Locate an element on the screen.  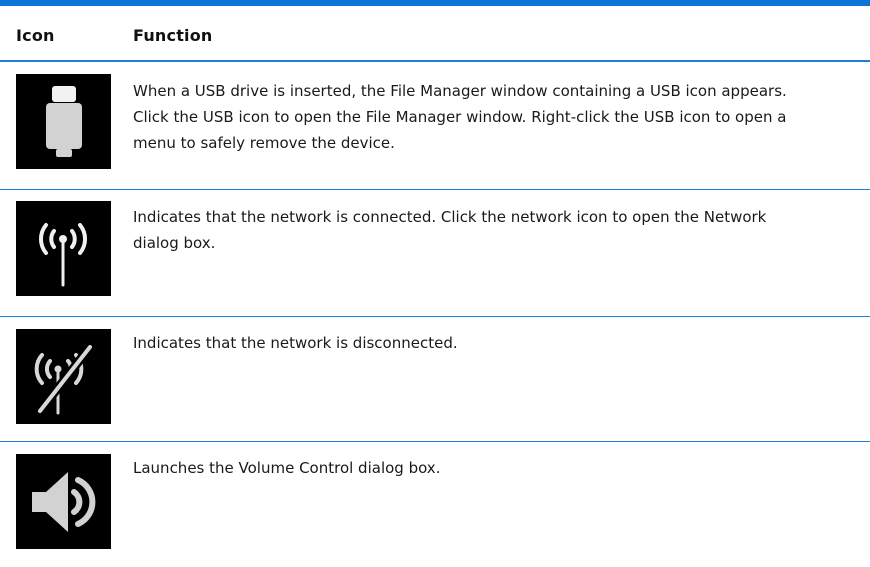
volume-function-line: Launches the Volume Control dialog box. is located at coordinates (287, 468).